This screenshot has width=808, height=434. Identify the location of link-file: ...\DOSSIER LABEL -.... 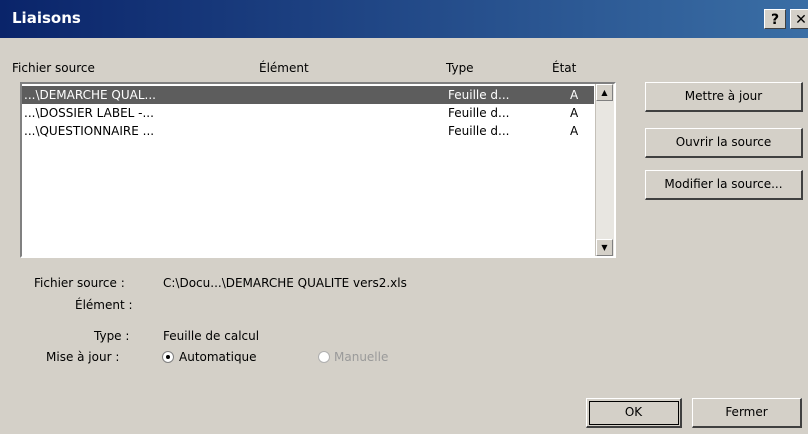
(89, 113).